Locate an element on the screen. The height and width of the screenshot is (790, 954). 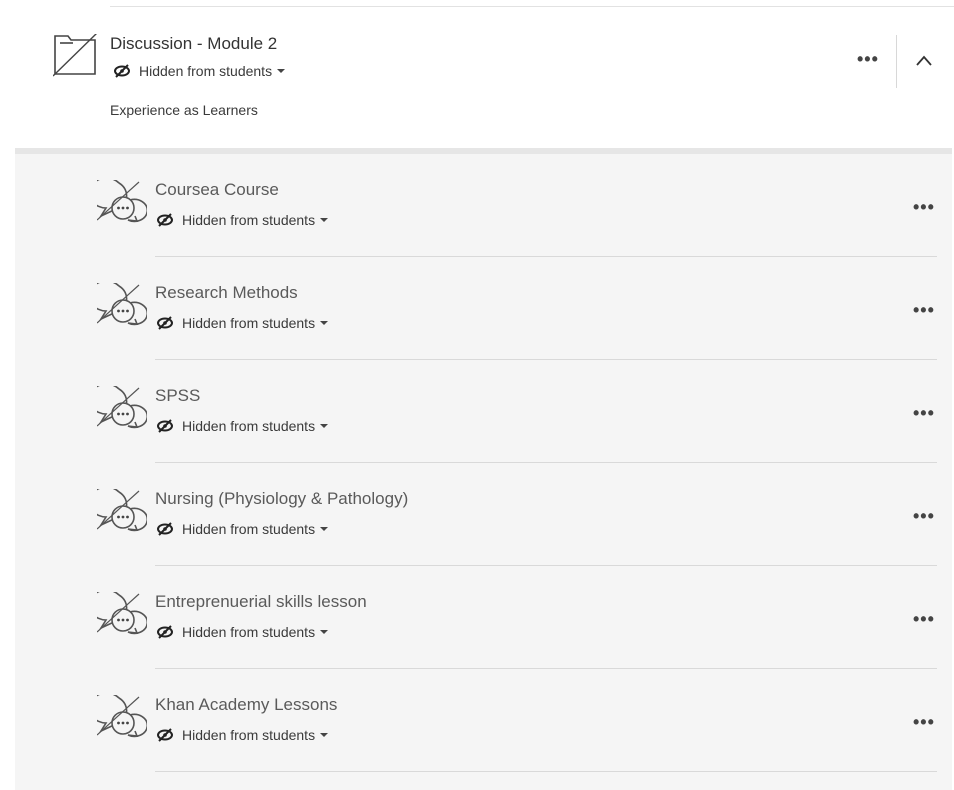
item-title: Entreprenuerial skills lesson is located at coordinates (261, 602).